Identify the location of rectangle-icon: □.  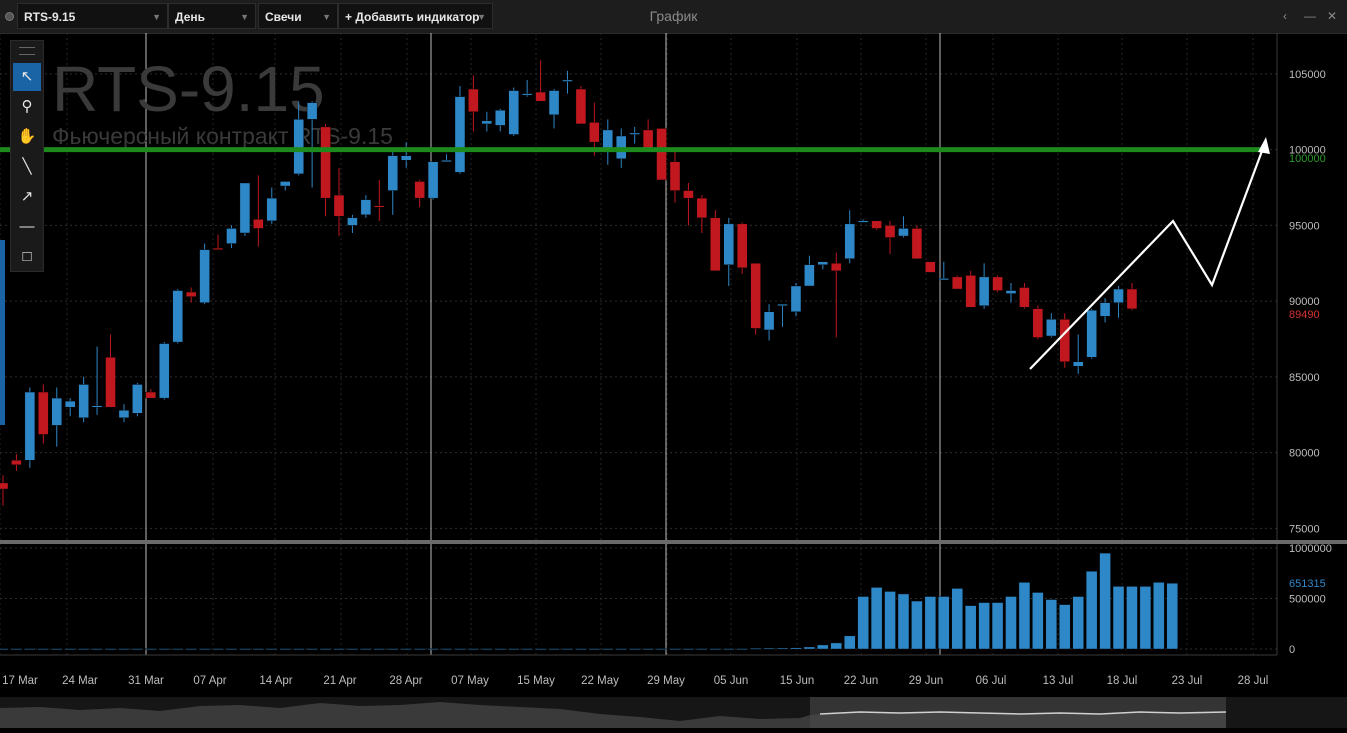
(27, 257).